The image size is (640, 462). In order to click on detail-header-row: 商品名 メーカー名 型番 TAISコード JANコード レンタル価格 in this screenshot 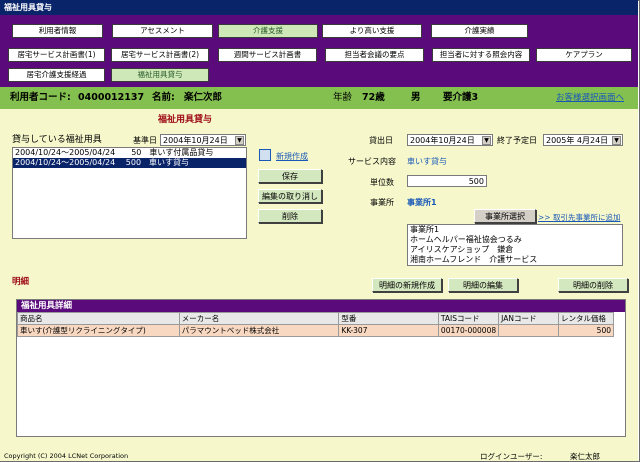, I will do `click(316, 318)`.